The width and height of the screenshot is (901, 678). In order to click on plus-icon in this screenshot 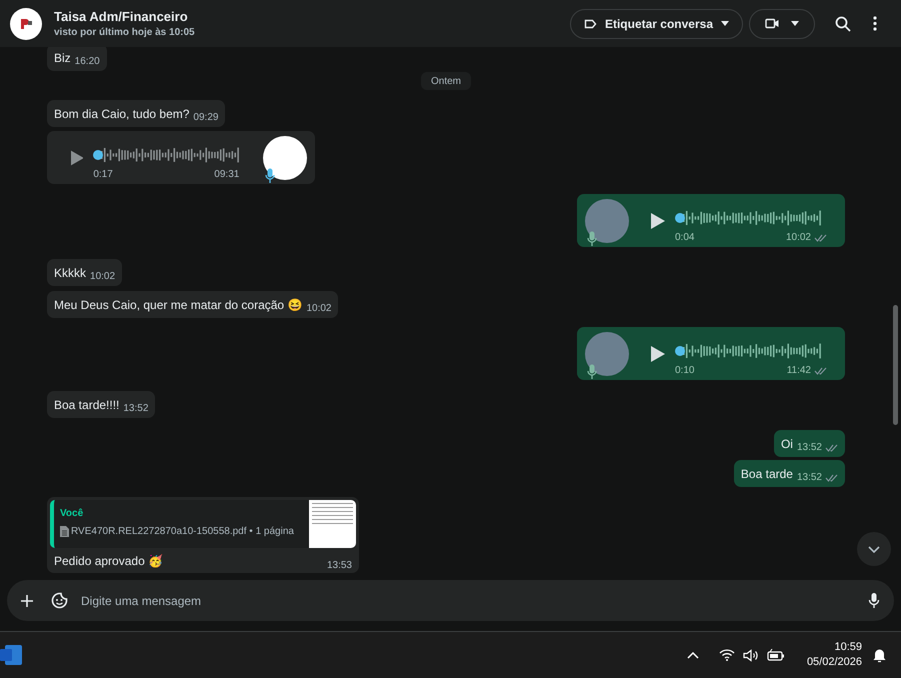, I will do `click(27, 600)`.